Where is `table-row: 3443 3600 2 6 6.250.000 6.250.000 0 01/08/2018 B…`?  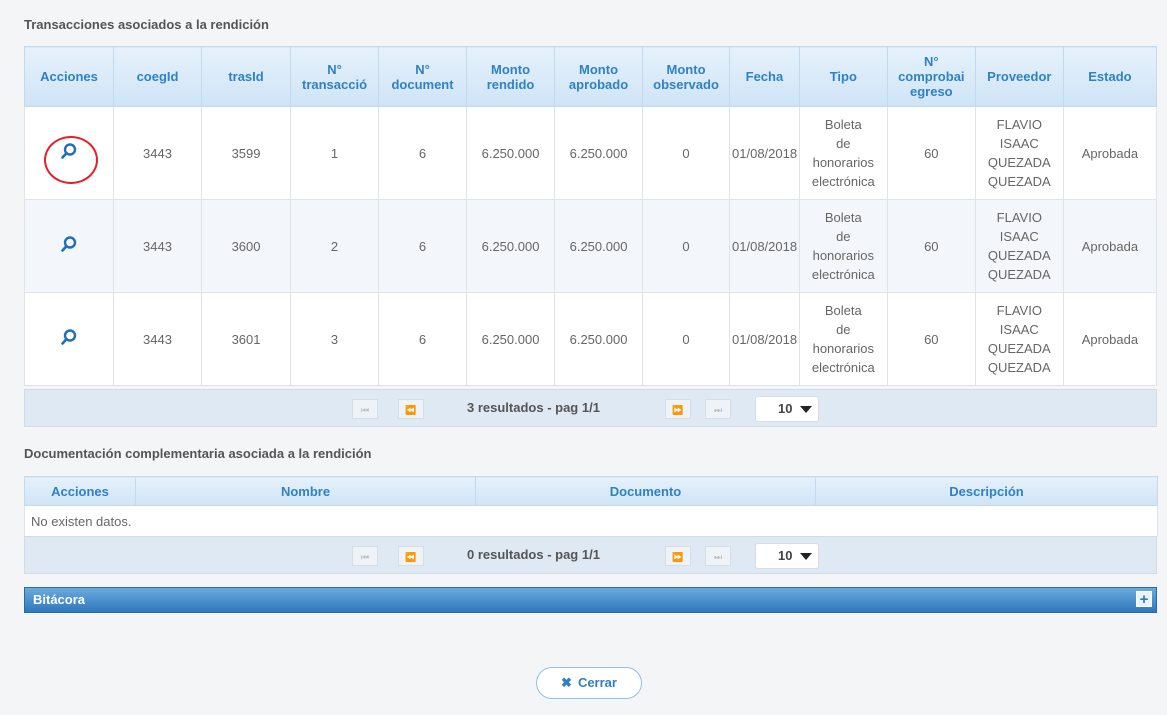 table-row: 3443 3600 2 6 6.250.000 6.250.000 0 01/08/2018 B… is located at coordinates (590, 246).